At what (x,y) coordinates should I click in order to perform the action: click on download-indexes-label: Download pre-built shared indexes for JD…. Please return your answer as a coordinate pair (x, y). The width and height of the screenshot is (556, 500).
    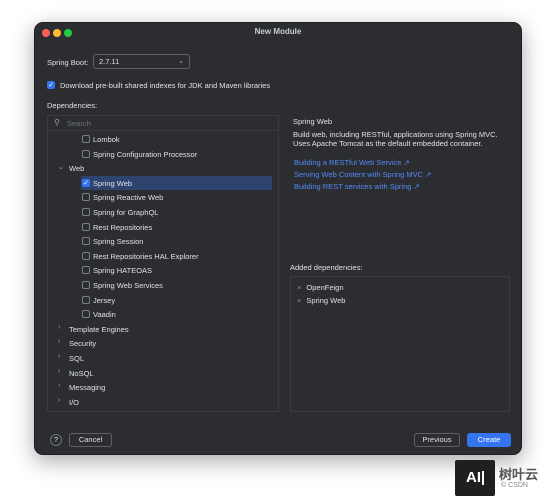
    Looking at the image, I should click on (165, 85).